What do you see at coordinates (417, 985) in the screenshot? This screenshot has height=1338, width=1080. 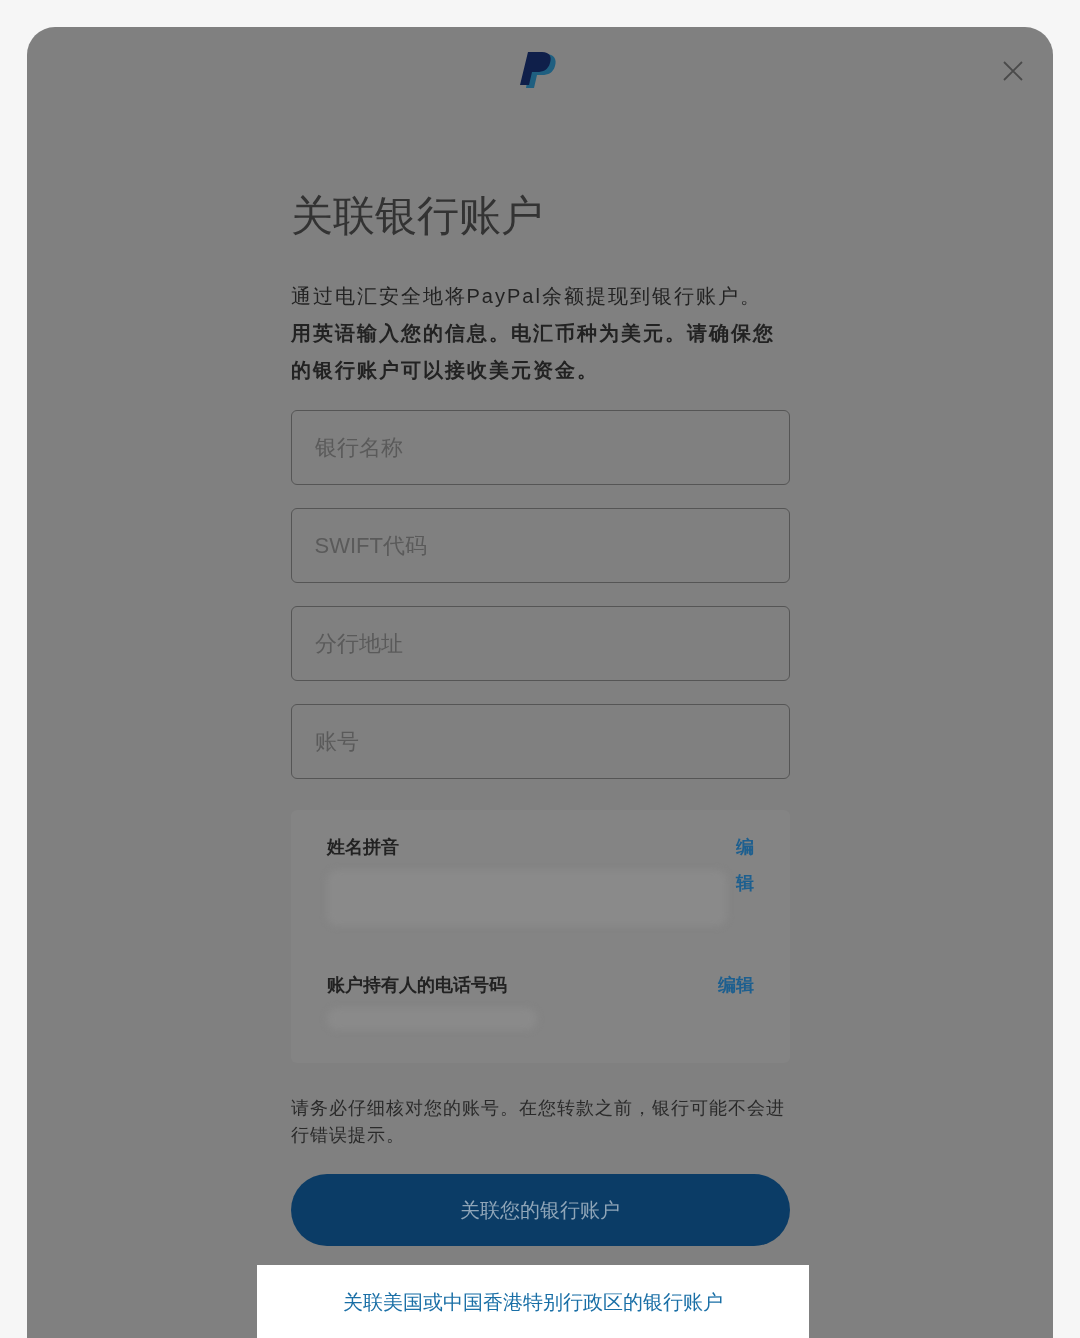 I see `field-label: 账户持有人的电话号码` at bounding box center [417, 985].